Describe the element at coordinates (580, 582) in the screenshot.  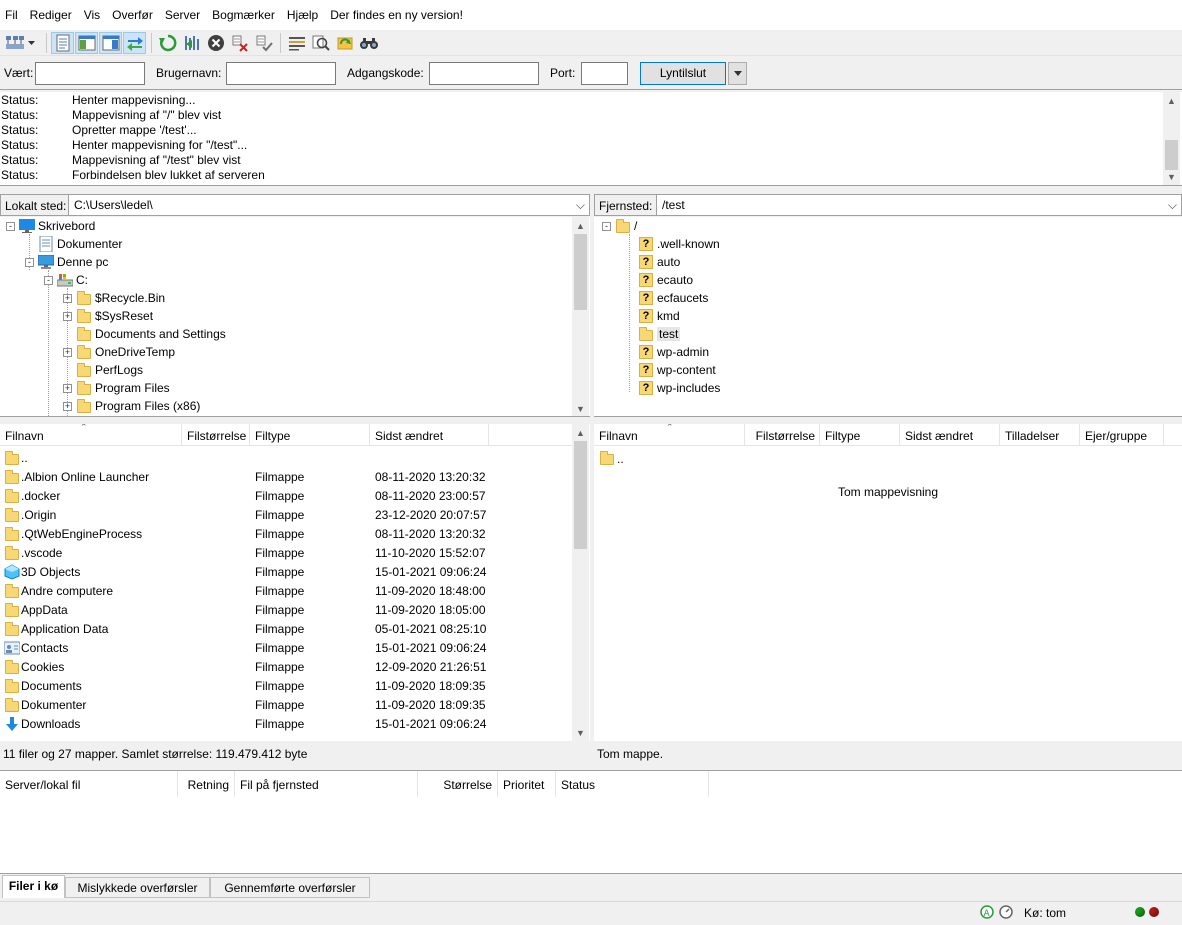
I see `local-list-scrollbar: ▲ ▼` at that location.